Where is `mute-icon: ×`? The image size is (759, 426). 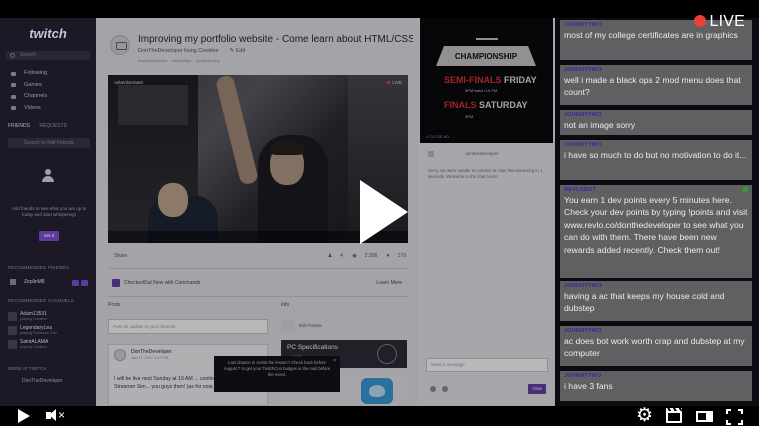 mute-icon: × is located at coordinates (55, 416).